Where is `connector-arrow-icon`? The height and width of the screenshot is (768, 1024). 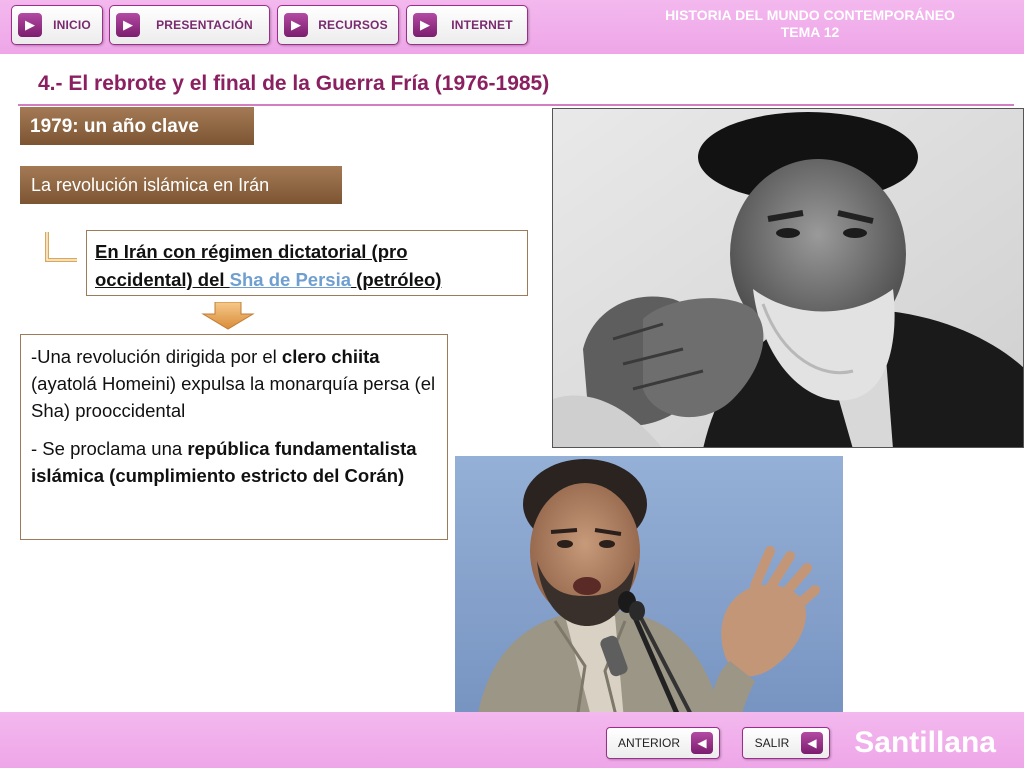 connector-arrow-icon is located at coordinates (61, 247).